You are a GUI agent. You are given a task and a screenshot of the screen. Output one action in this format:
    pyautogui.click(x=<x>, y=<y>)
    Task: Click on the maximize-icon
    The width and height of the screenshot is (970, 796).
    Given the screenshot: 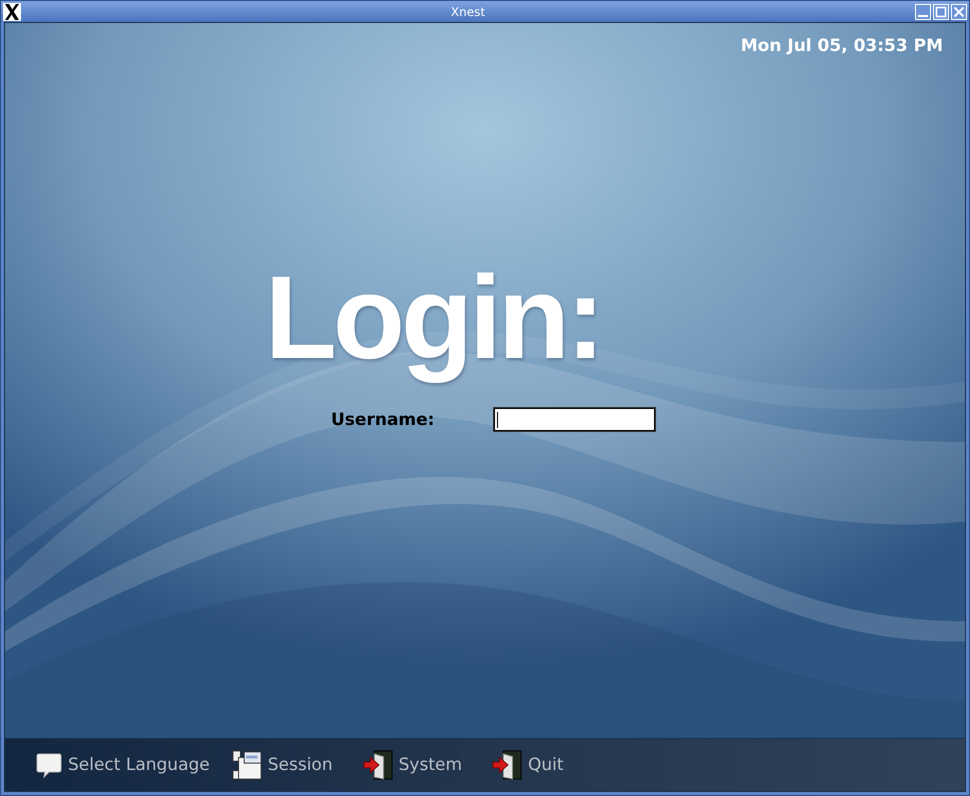 What is the action you would take?
    pyautogui.click(x=941, y=12)
    